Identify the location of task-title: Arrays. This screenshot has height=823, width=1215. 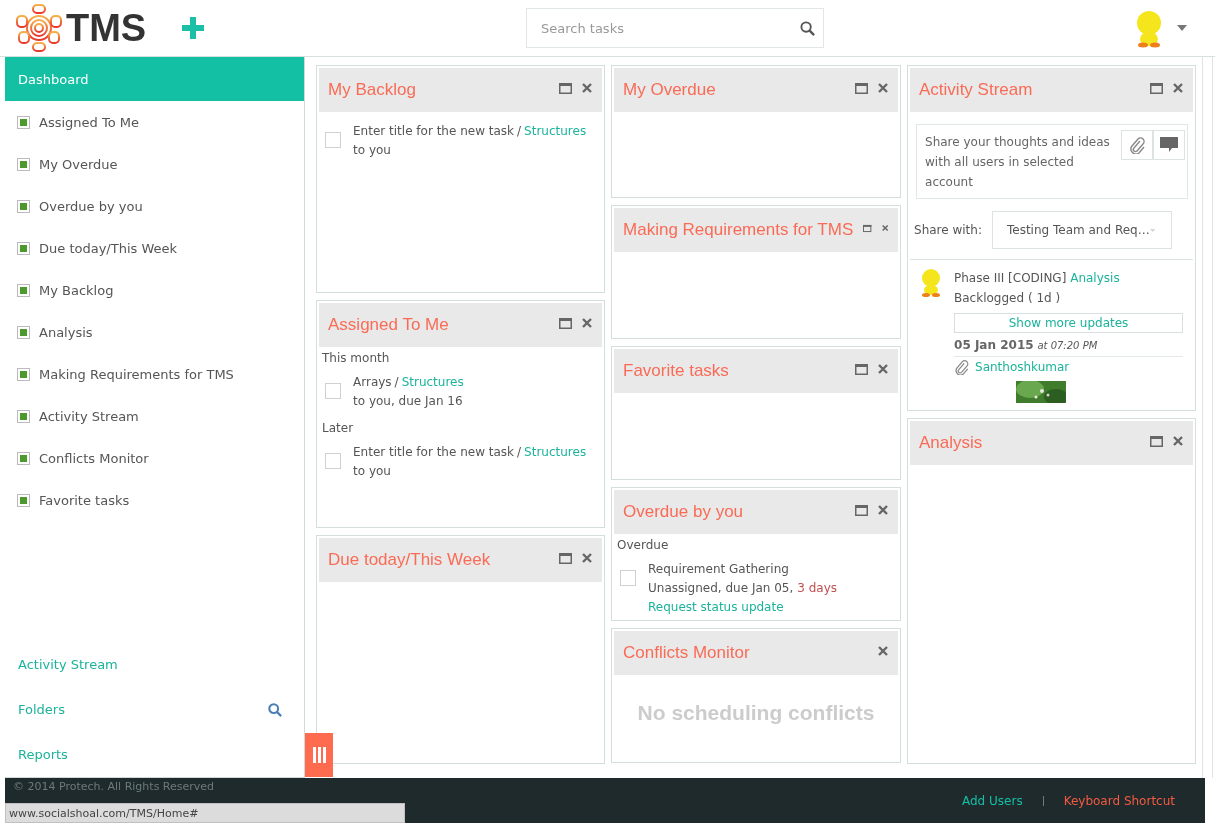
(372, 382).